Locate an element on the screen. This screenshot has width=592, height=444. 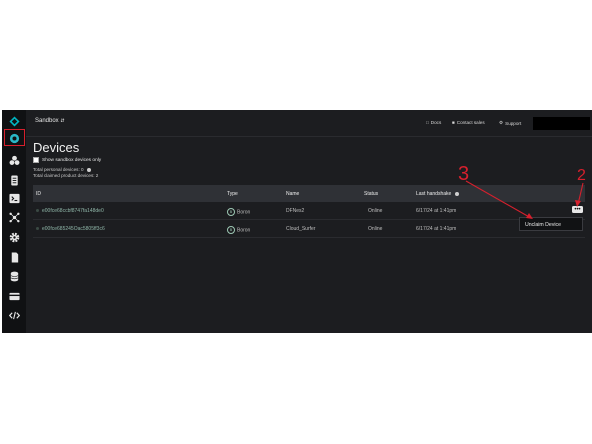
column-id: ID is located at coordinates (38, 194).